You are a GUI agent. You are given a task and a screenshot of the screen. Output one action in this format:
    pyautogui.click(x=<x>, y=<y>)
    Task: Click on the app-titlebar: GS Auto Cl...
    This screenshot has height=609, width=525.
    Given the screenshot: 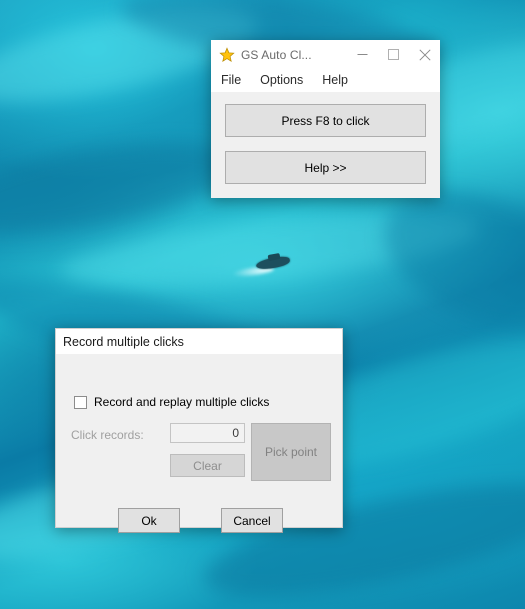 What is the action you would take?
    pyautogui.click(x=325, y=54)
    